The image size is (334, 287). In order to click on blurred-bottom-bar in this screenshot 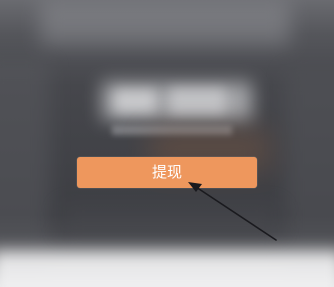, I will do `click(167, 268)`.